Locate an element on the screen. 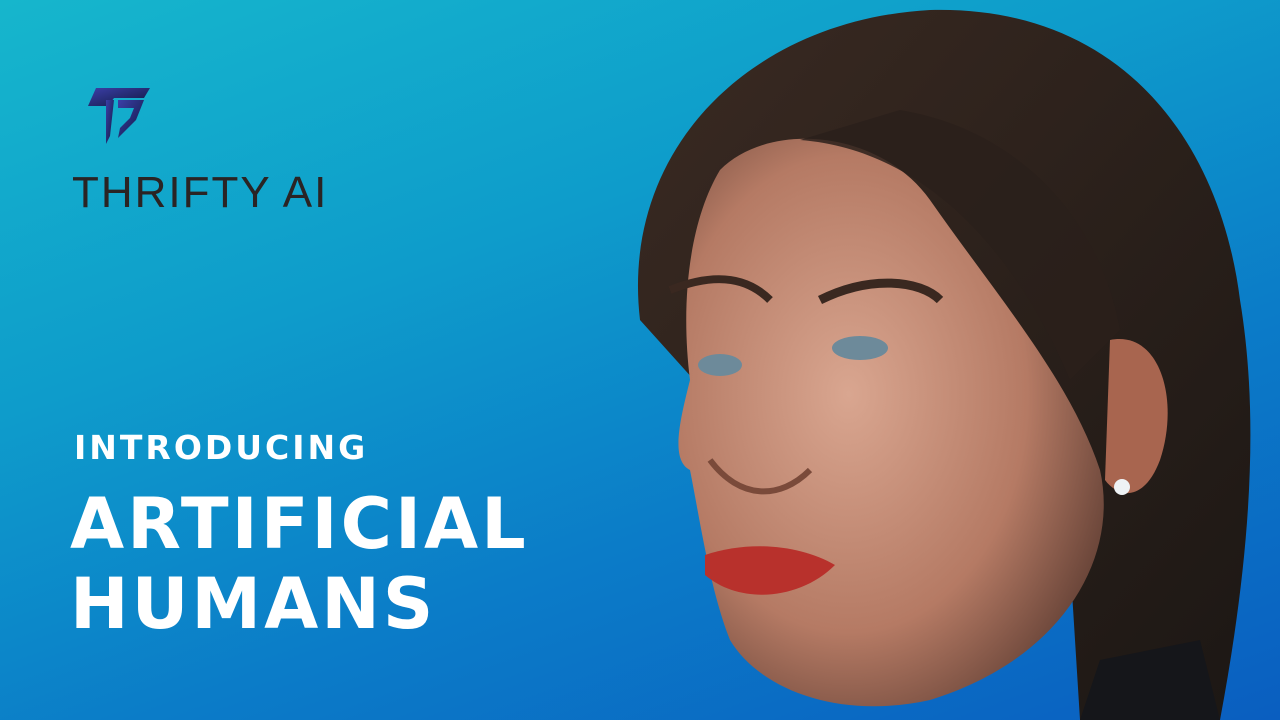 The image size is (1280, 720). hero-headline: ARTIFICIAL HUMANS is located at coordinates (299, 564).